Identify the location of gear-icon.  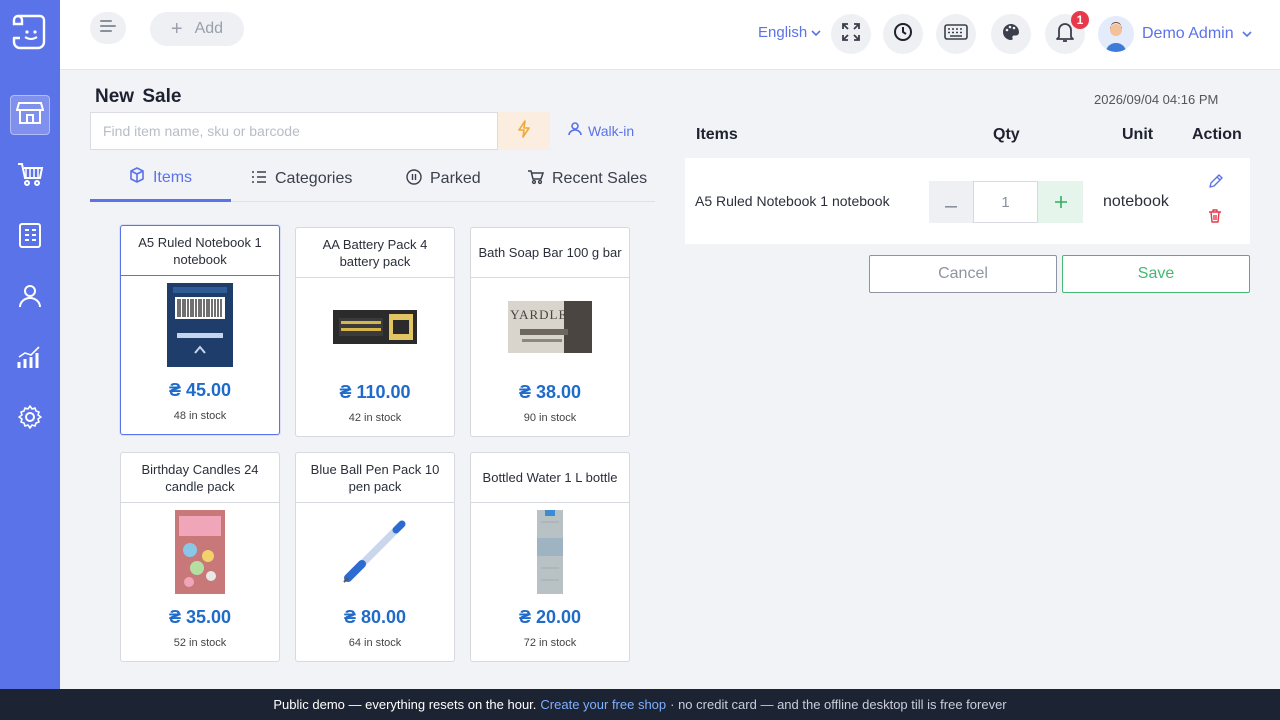
(30, 419).